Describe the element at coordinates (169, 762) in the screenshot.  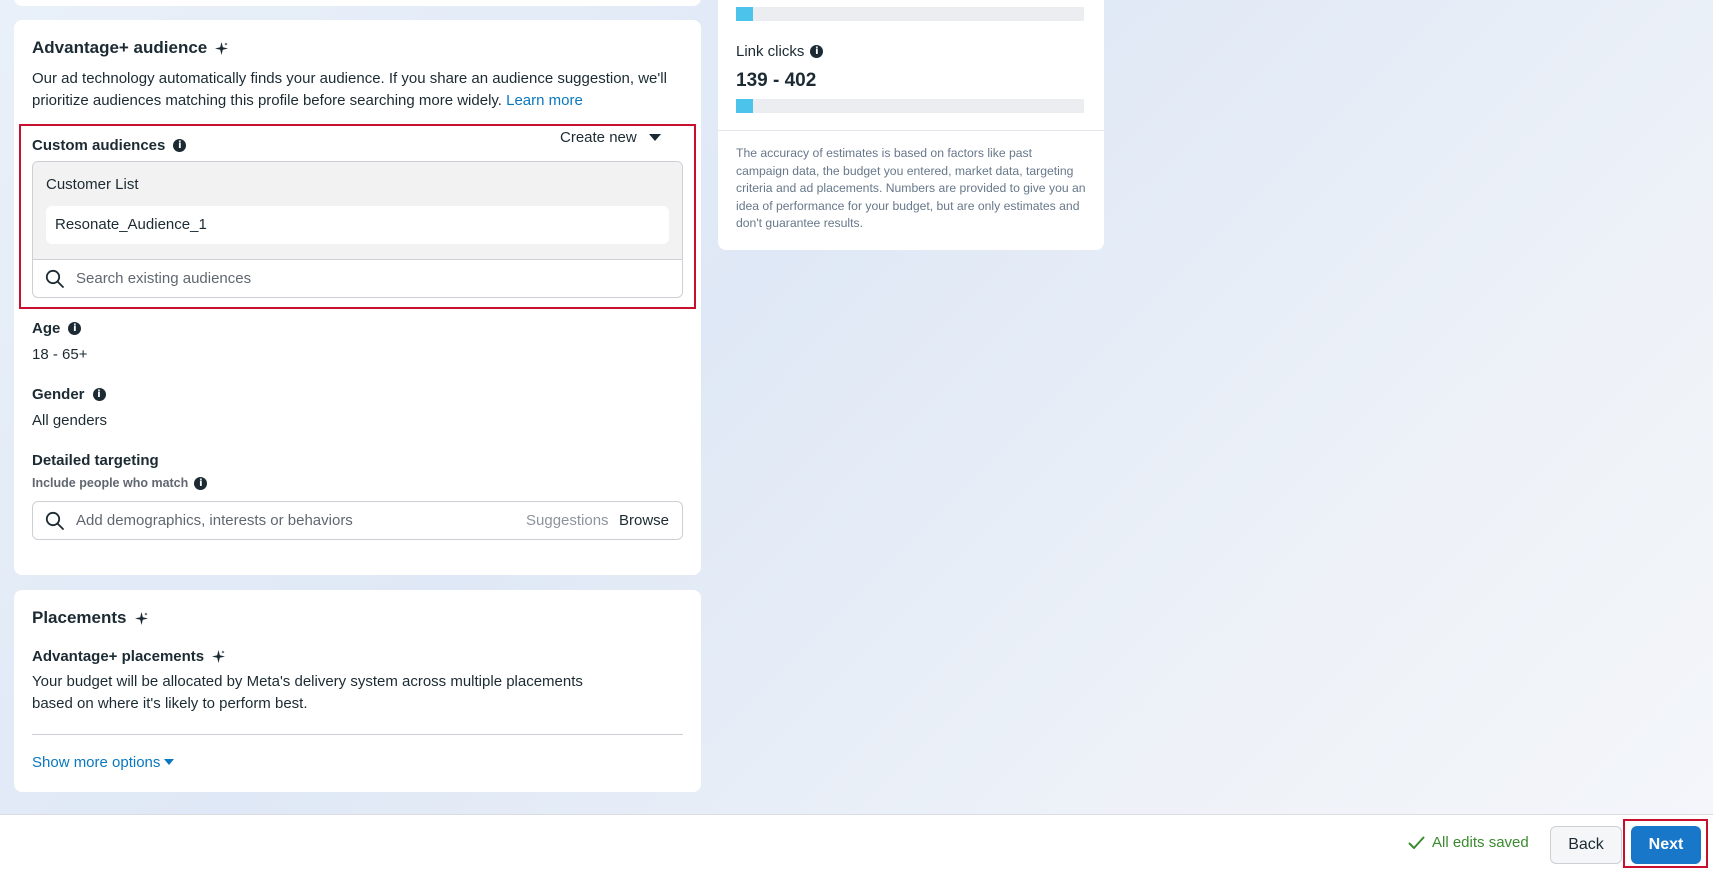
I see `caret-down-icon` at that location.